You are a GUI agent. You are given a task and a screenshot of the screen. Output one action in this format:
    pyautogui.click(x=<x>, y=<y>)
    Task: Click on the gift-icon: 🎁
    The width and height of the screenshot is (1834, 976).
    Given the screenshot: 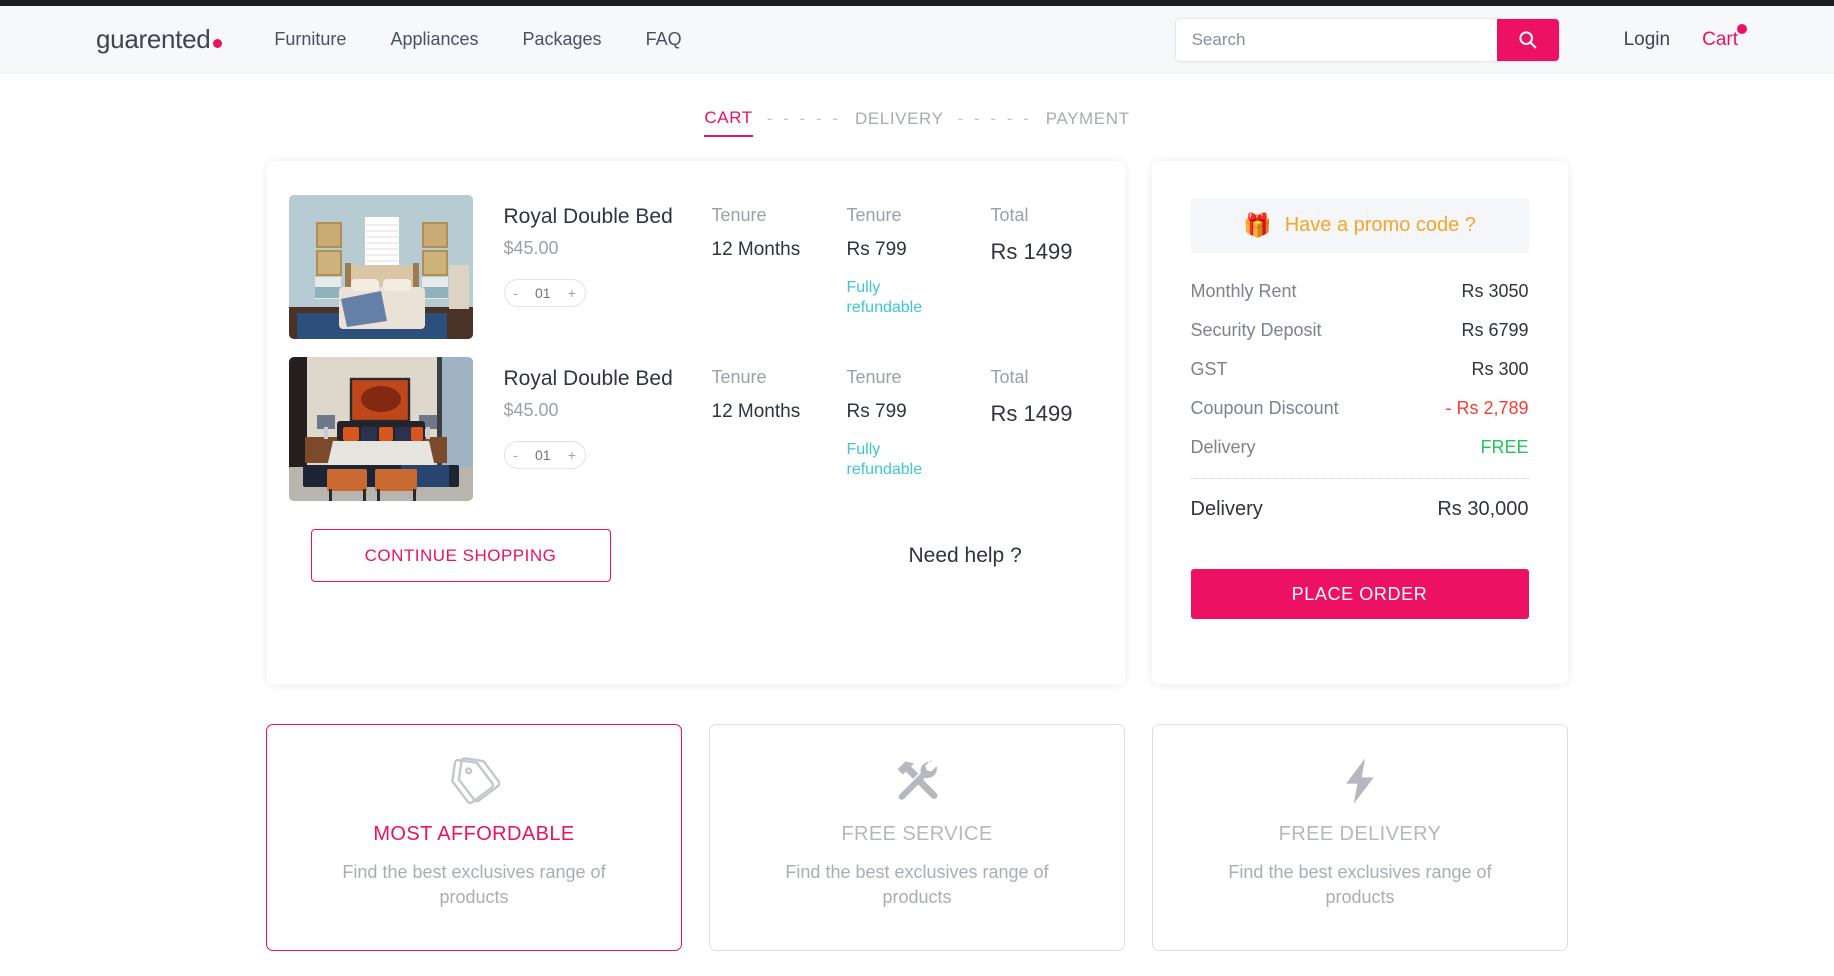 What is the action you would take?
    pyautogui.click(x=1257, y=225)
    